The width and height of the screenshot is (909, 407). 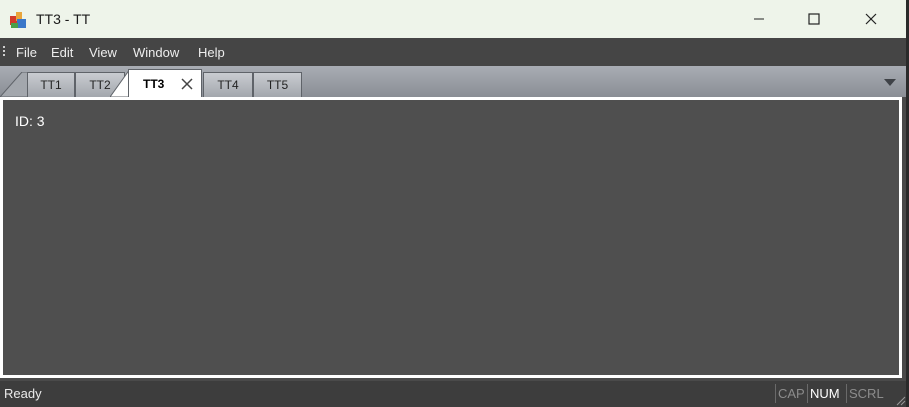 I want to click on minimize-icon, so click(x=759, y=19).